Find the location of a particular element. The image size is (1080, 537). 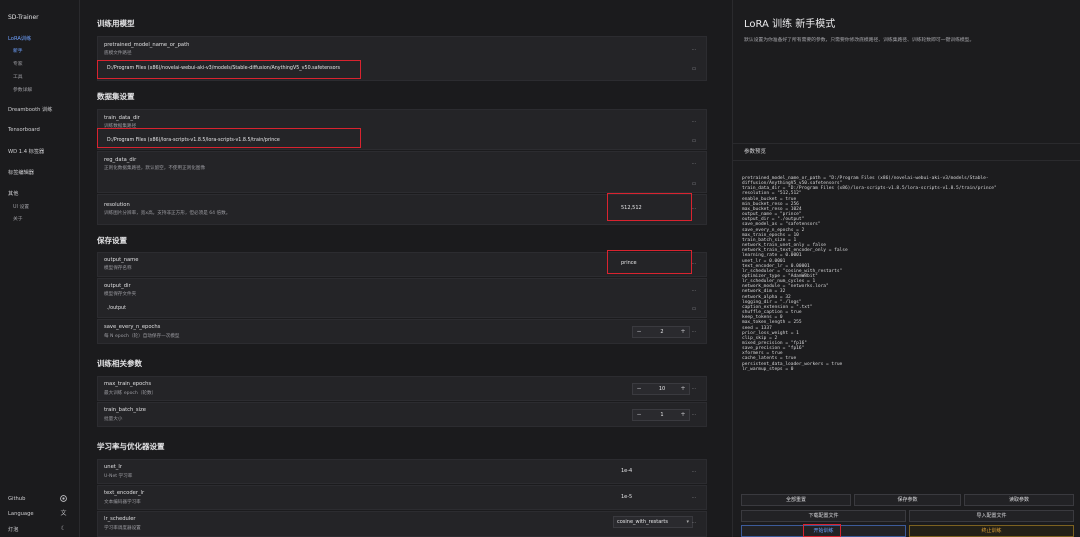

read-params-button: 读取参数 is located at coordinates (1019, 500).